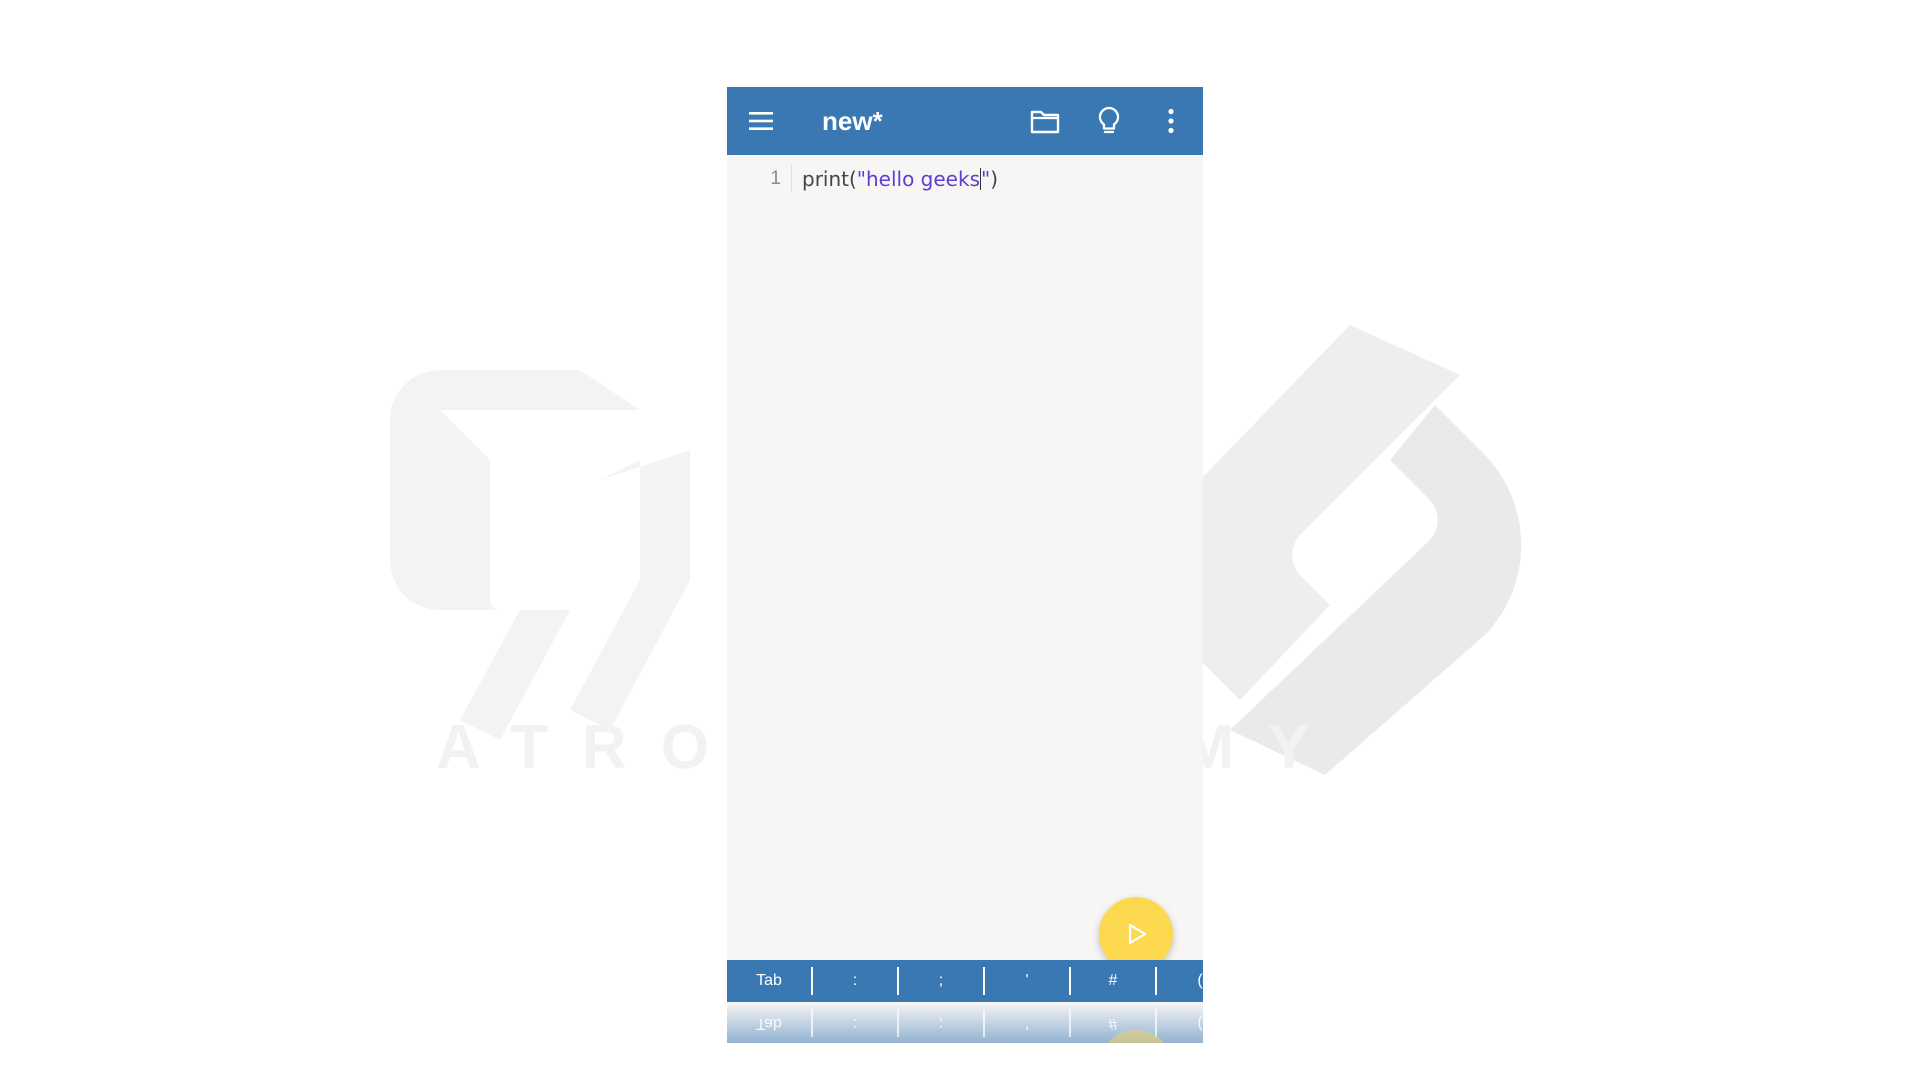 The width and height of the screenshot is (1920, 1080). Describe the element at coordinates (994, 179) in the screenshot. I see `code-suffix: )` at that location.